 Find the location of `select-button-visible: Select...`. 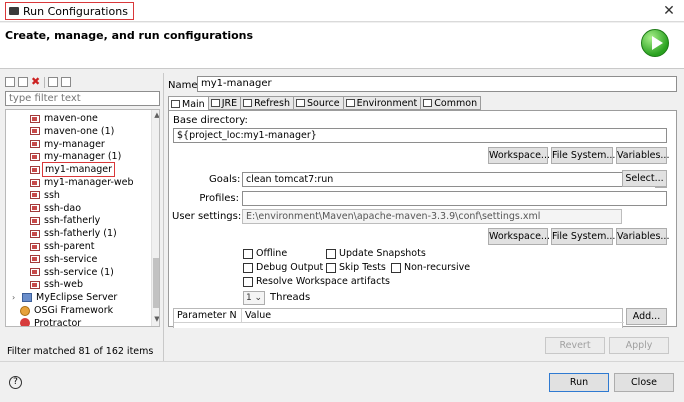

select-button-visible: Select... is located at coordinates (644, 178).